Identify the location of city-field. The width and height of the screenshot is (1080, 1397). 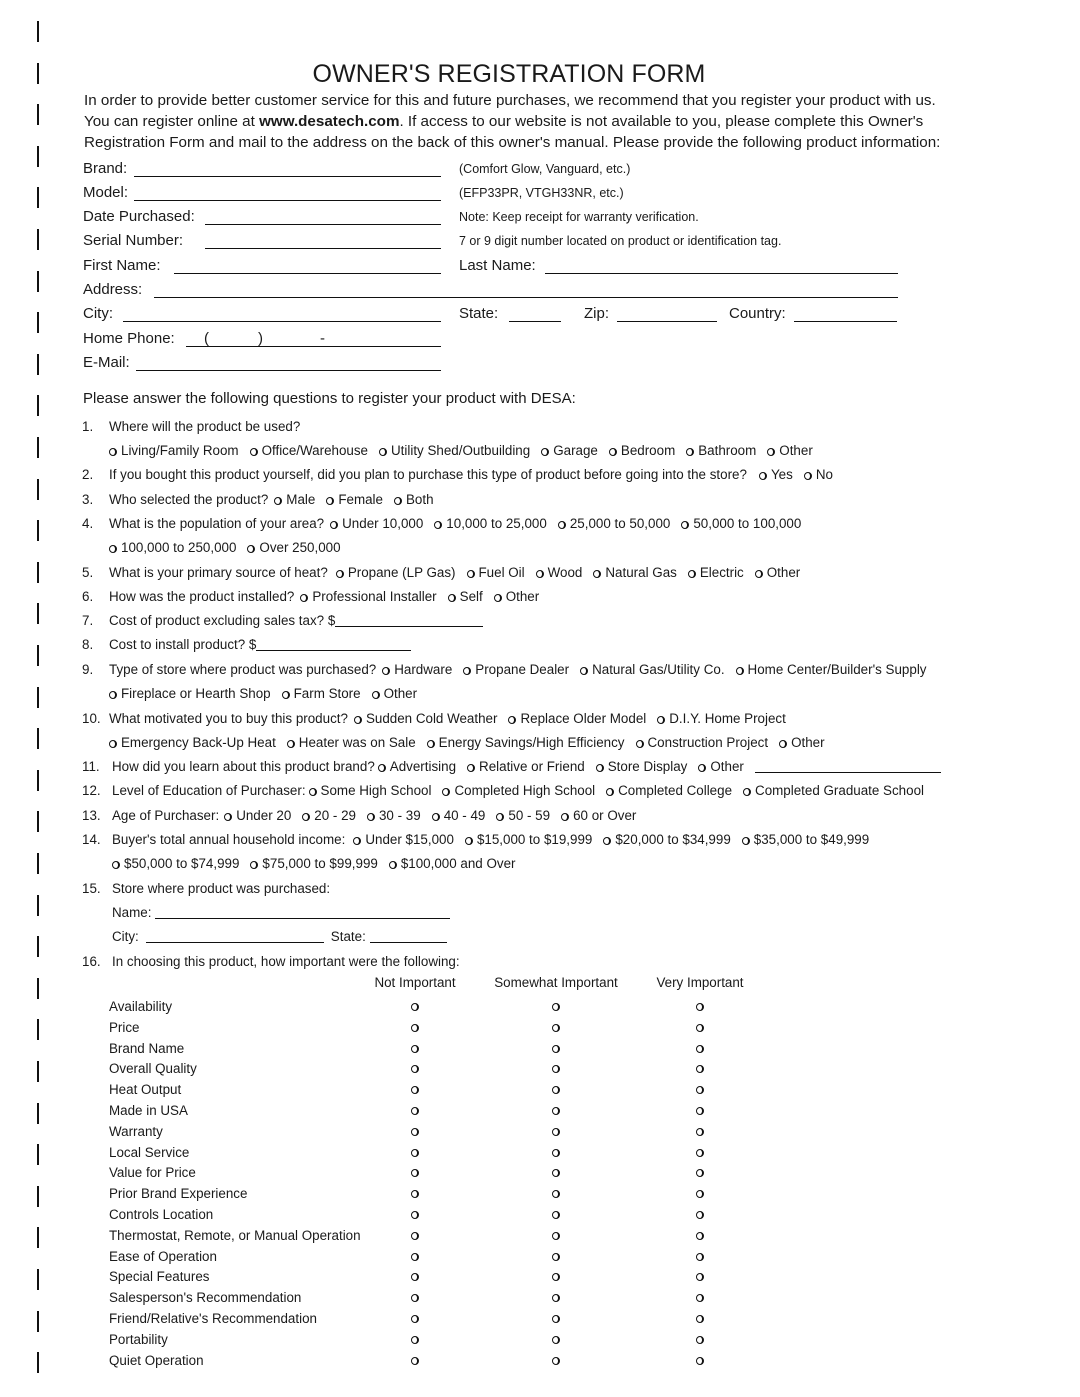
(282, 313).